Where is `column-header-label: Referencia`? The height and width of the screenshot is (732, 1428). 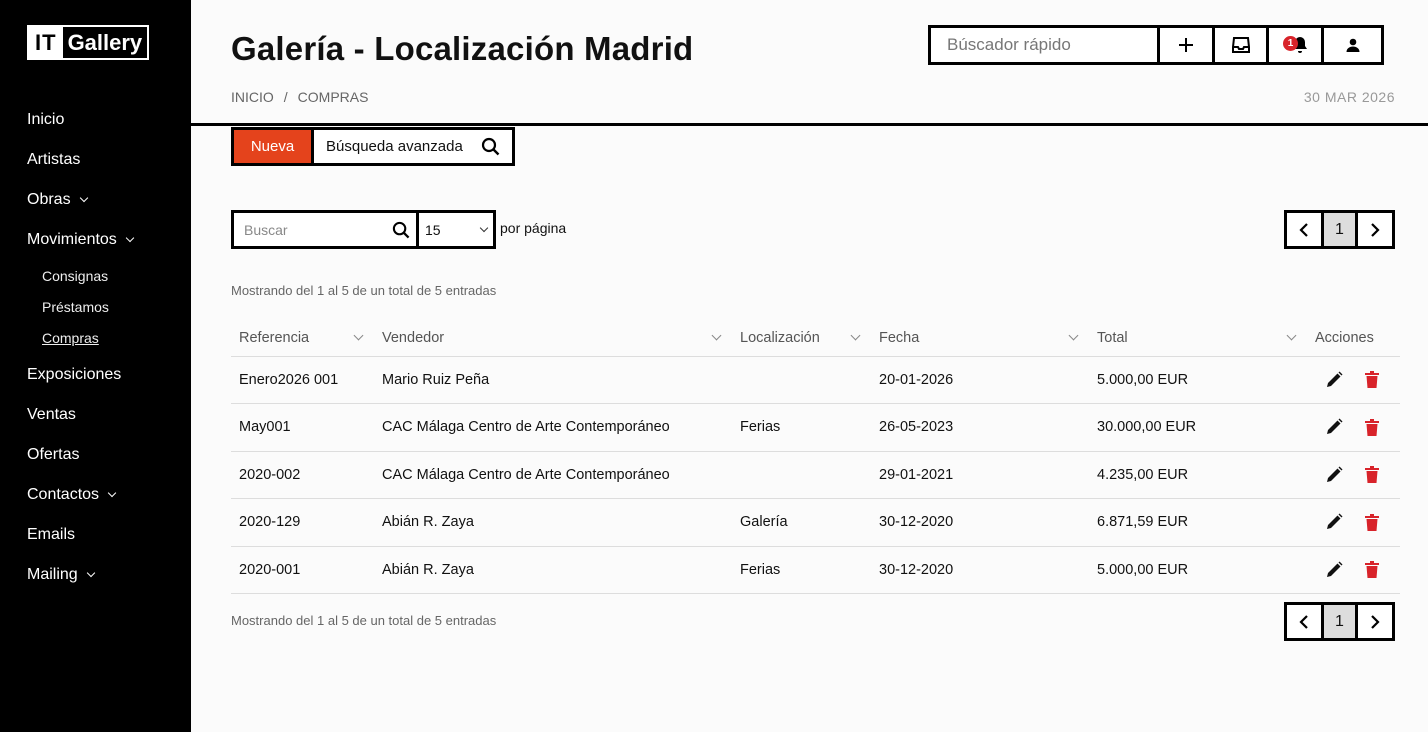
column-header-label: Referencia is located at coordinates (274, 337).